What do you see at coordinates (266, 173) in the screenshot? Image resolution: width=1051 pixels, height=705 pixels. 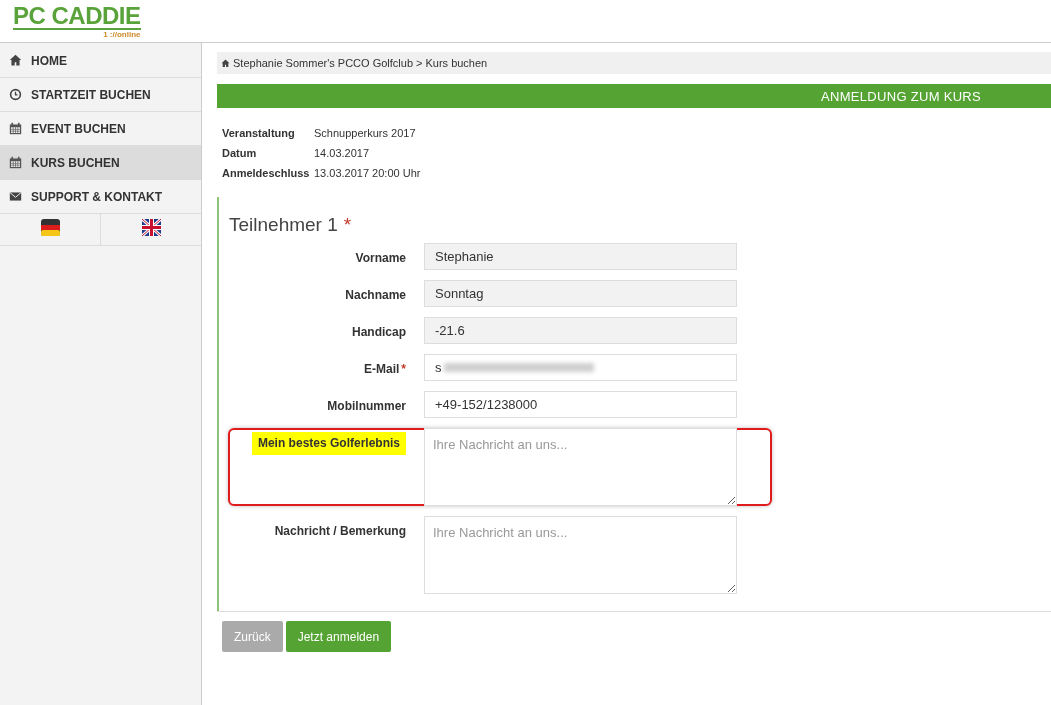 I see `detail-label: Anmeldeschluss` at bounding box center [266, 173].